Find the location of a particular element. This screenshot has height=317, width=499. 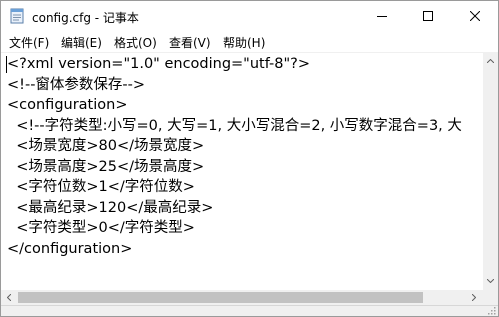

editor-line: <场景高度>25</场景高度> is located at coordinates (106, 167).